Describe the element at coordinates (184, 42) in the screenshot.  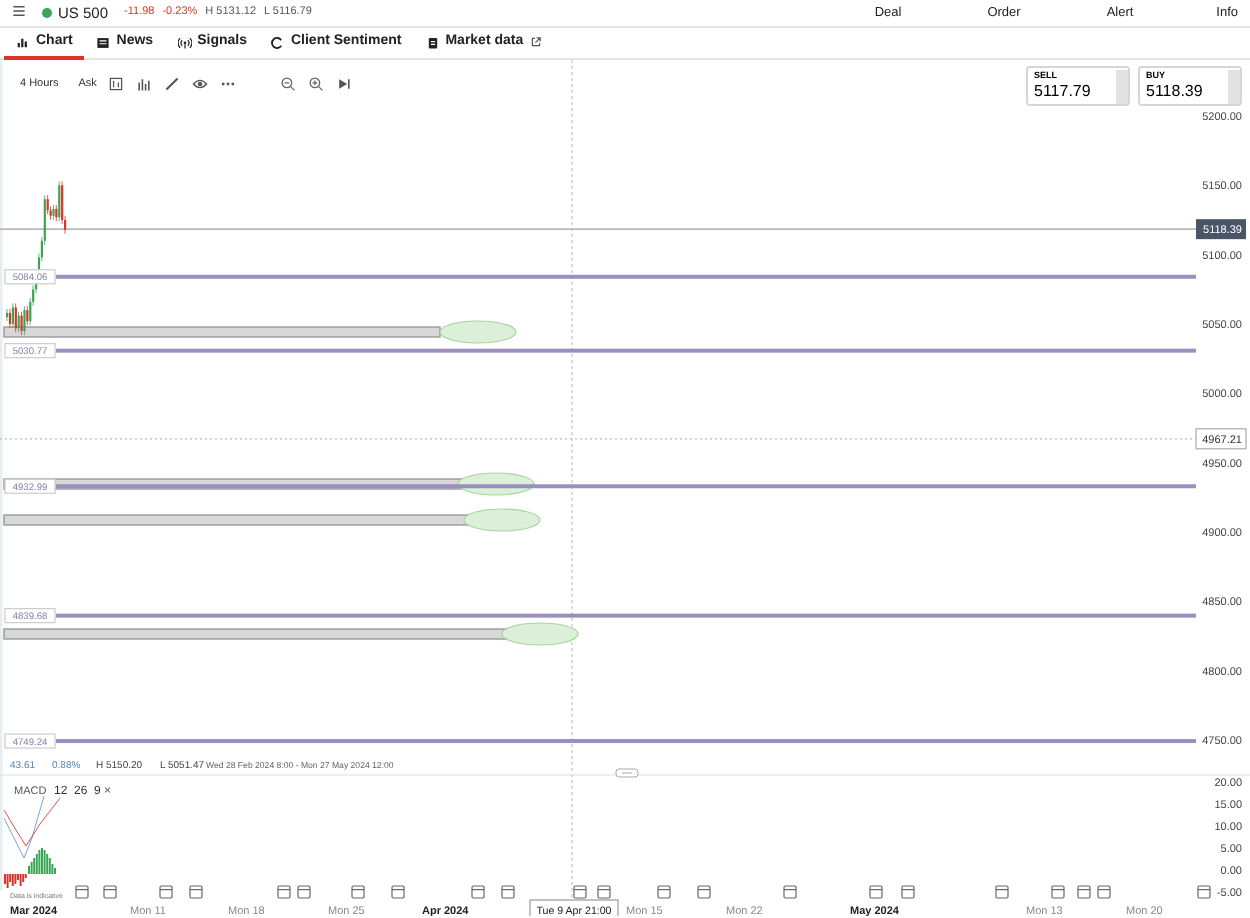
I see `broadcast-icon` at that location.